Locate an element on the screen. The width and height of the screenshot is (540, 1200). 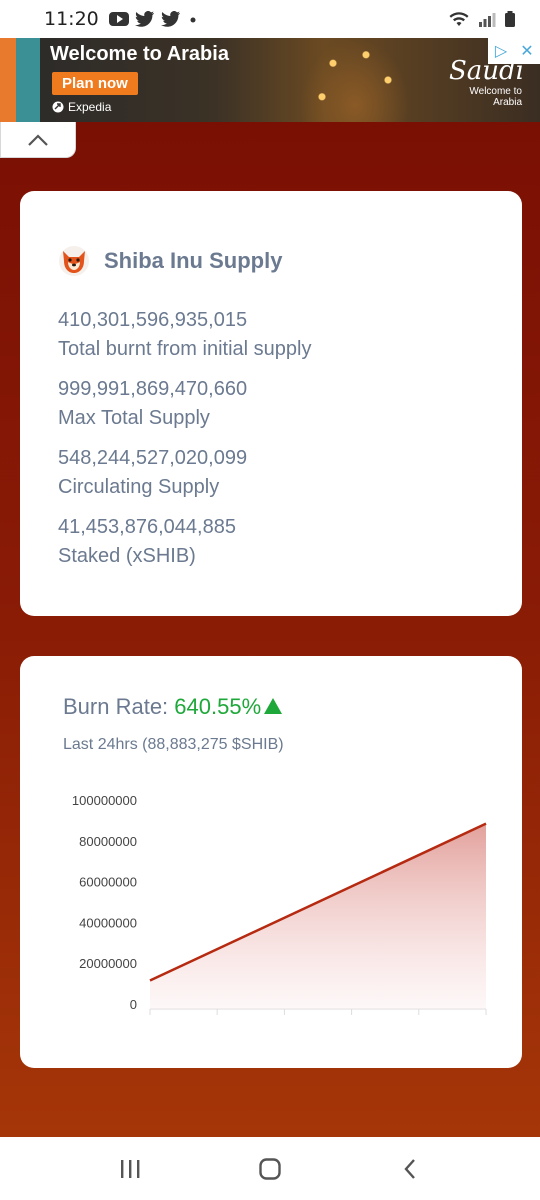
notification-icons is located at coordinates (153, 19).